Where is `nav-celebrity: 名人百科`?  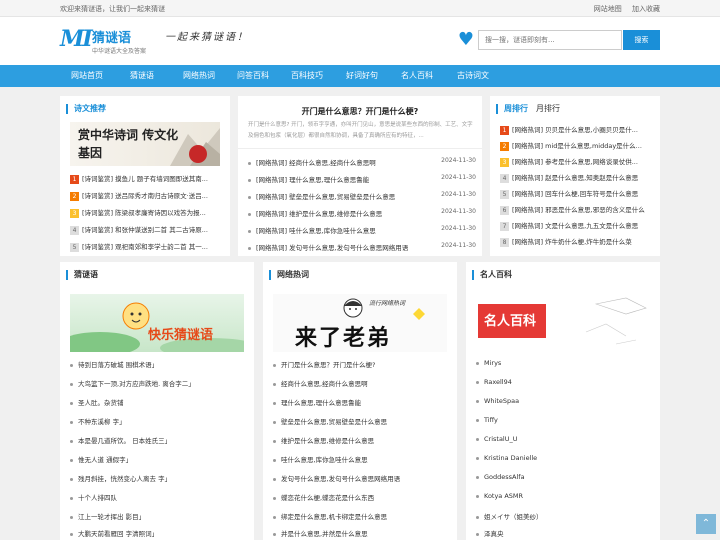 nav-celebrity: 名人百科 is located at coordinates (417, 76).